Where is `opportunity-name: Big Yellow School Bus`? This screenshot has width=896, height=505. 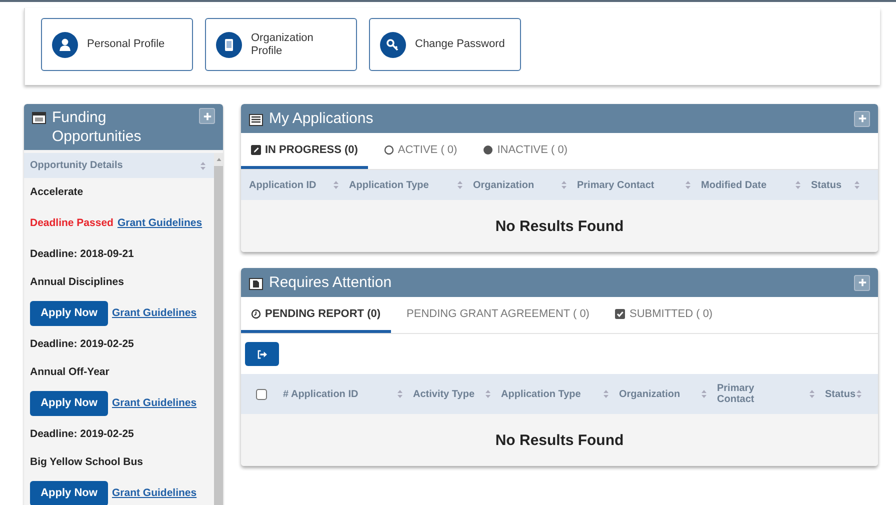
opportunity-name: Big Yellow School Bus is located at coordinates (86, 462).